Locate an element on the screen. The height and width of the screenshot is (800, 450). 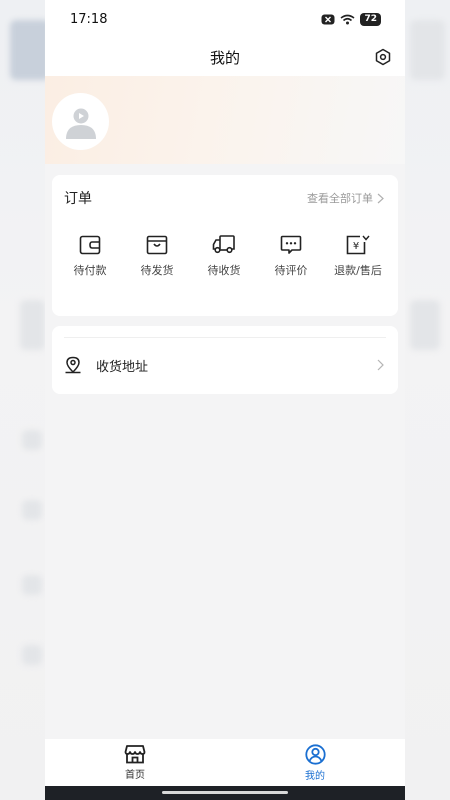
refund-icon: ¥ is located at coordinates (358, 245).